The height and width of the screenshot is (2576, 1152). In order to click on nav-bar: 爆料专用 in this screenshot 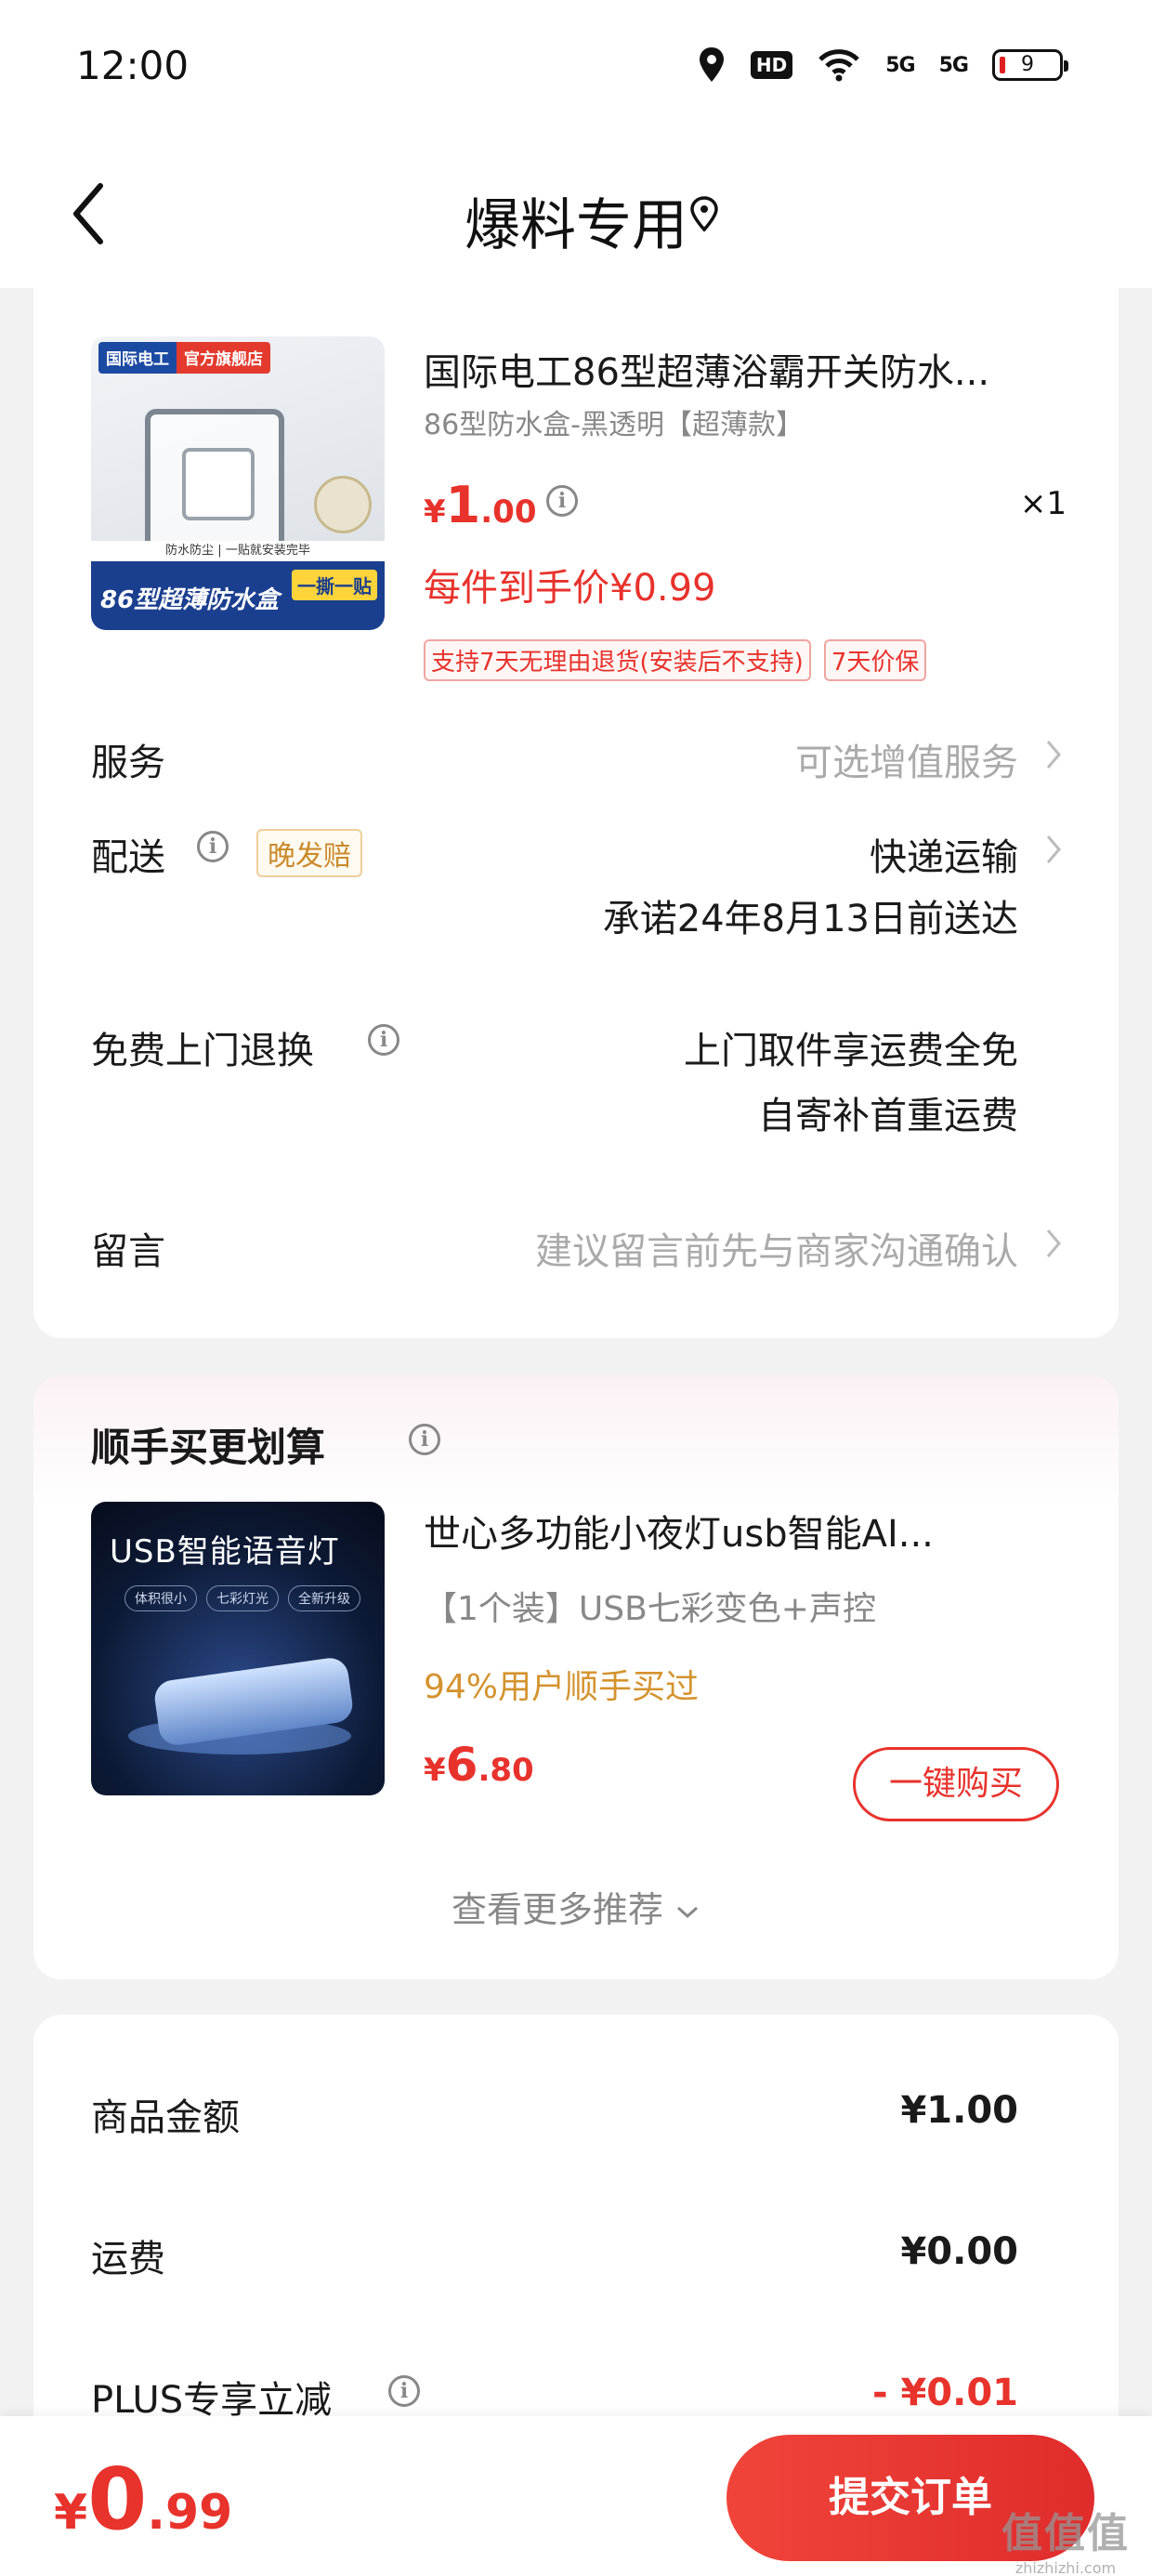, I will do `click(576, 213)`.